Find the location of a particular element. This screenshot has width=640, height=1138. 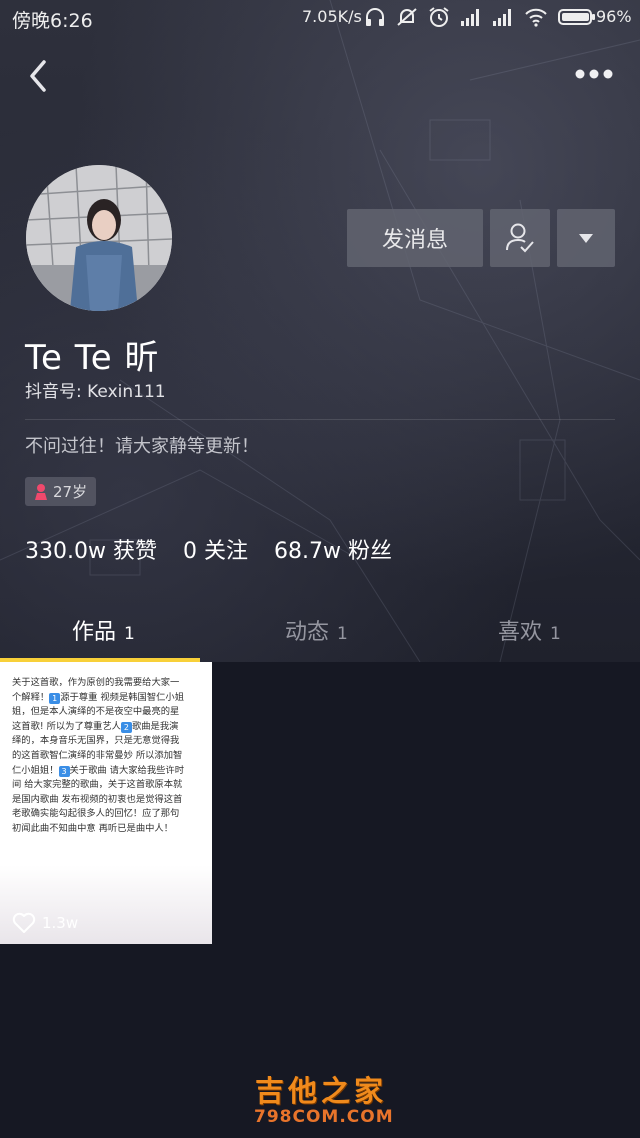

number-badge-3: 3 is located at coordinates (64, 771).